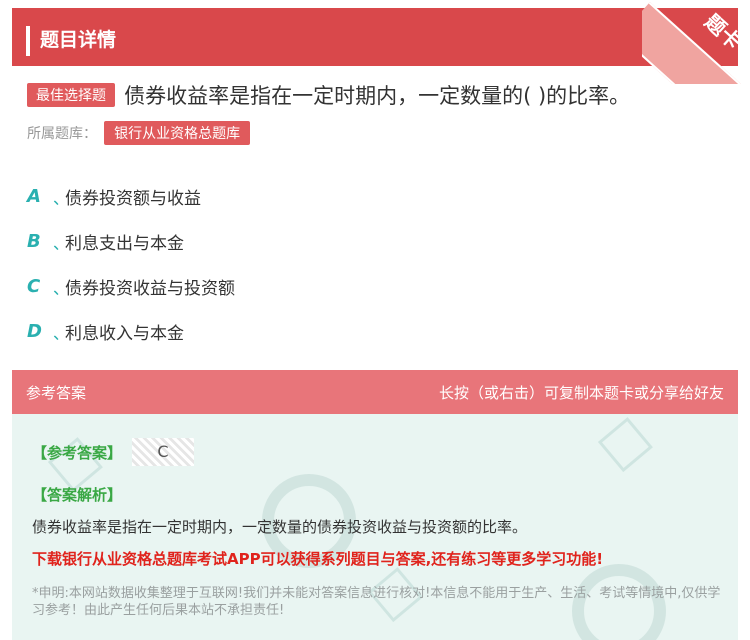  Describe the element at coordinates (77, 453) in the screenshot. I see `reference-answer-label: 【参考答案】` at that location.